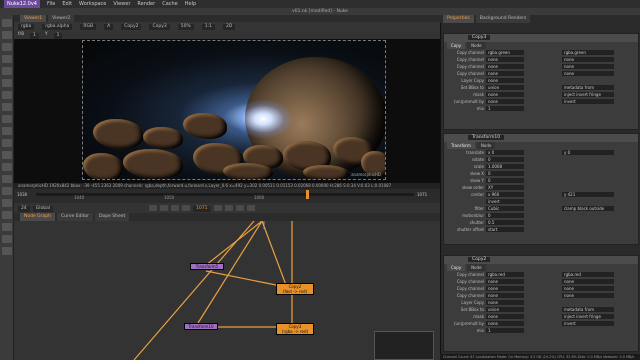 The height and width of the screenshot is (360, 640). What do you see at coordinates (22, 194) in the screenshot?
I see `timeline-start: 1030` at bounding box center [22, 194].